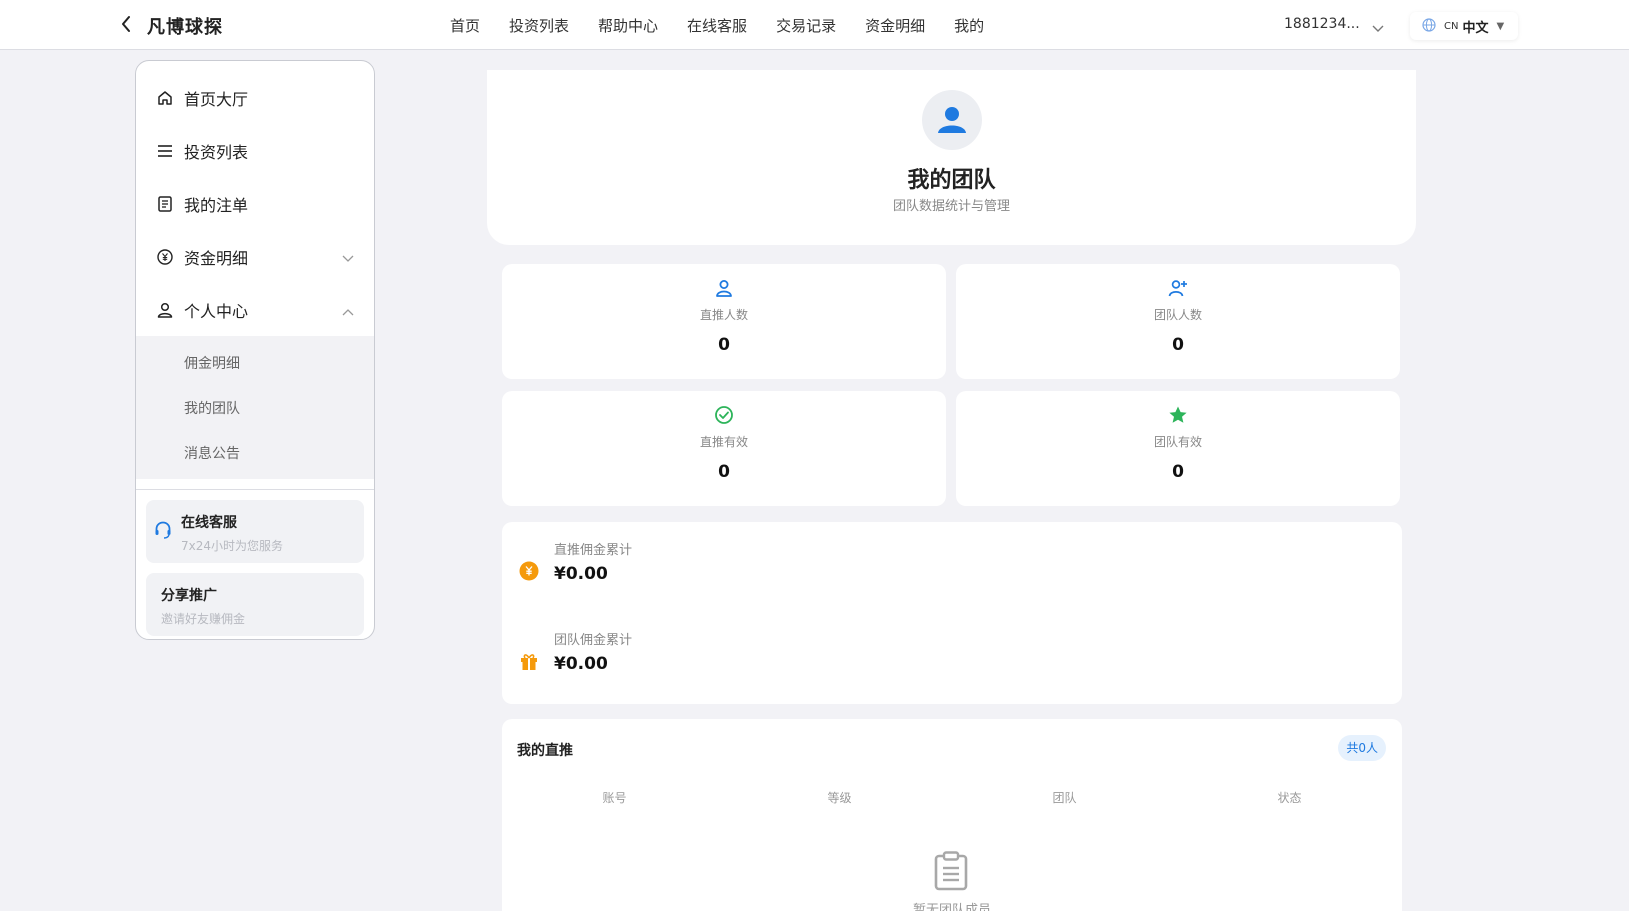 Image resolution: width=1629 pixels, height=911 pixels. What do you see at coordinates (593, 550) in the screenshot?
I see `commission-label: 直推佣金累计` at bounding box center [593, 550].